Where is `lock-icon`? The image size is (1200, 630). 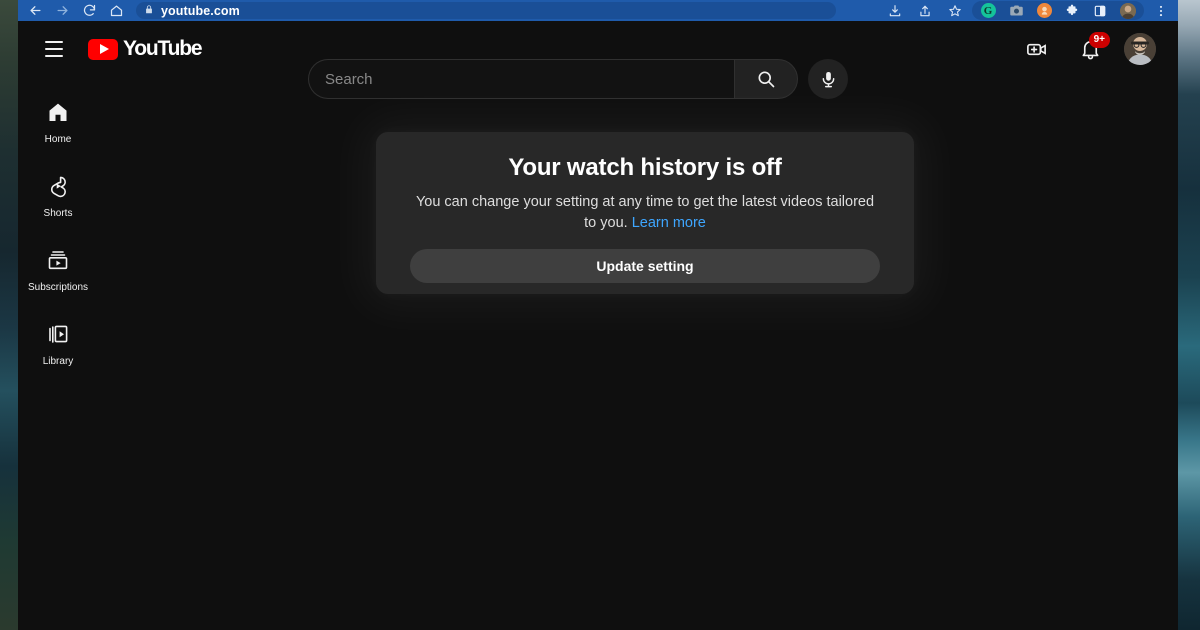 lock-icon is located at coordinates (149, 11).